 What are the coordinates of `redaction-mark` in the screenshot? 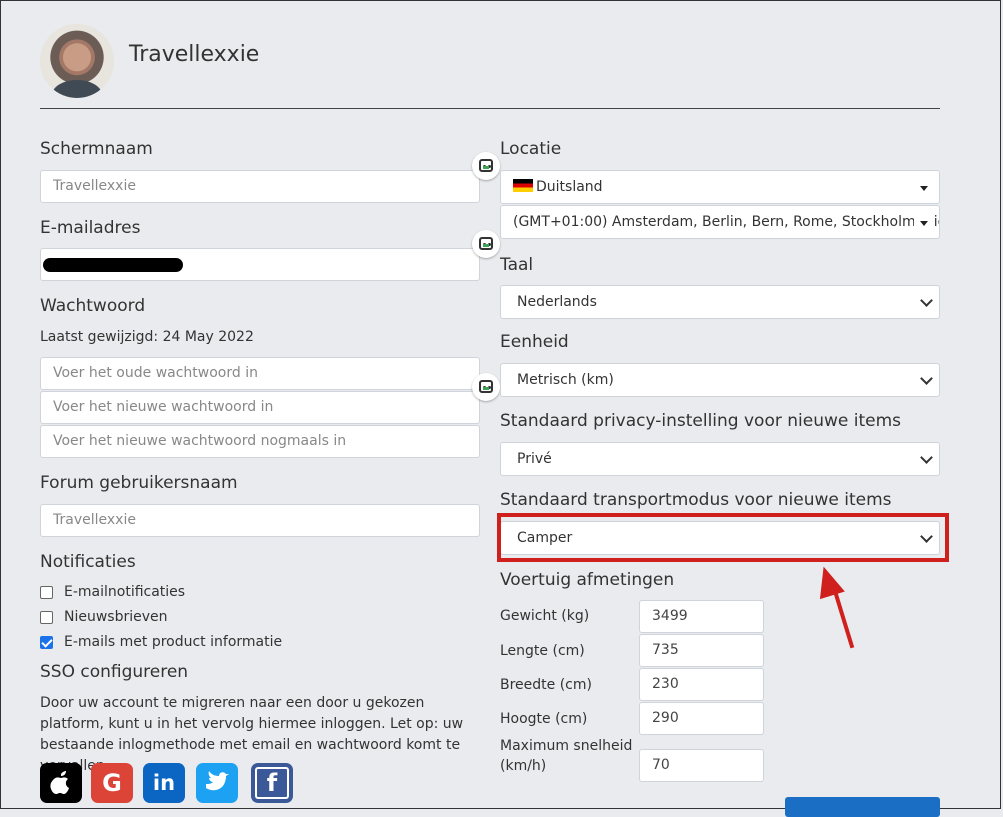 It's located at (113, 265).